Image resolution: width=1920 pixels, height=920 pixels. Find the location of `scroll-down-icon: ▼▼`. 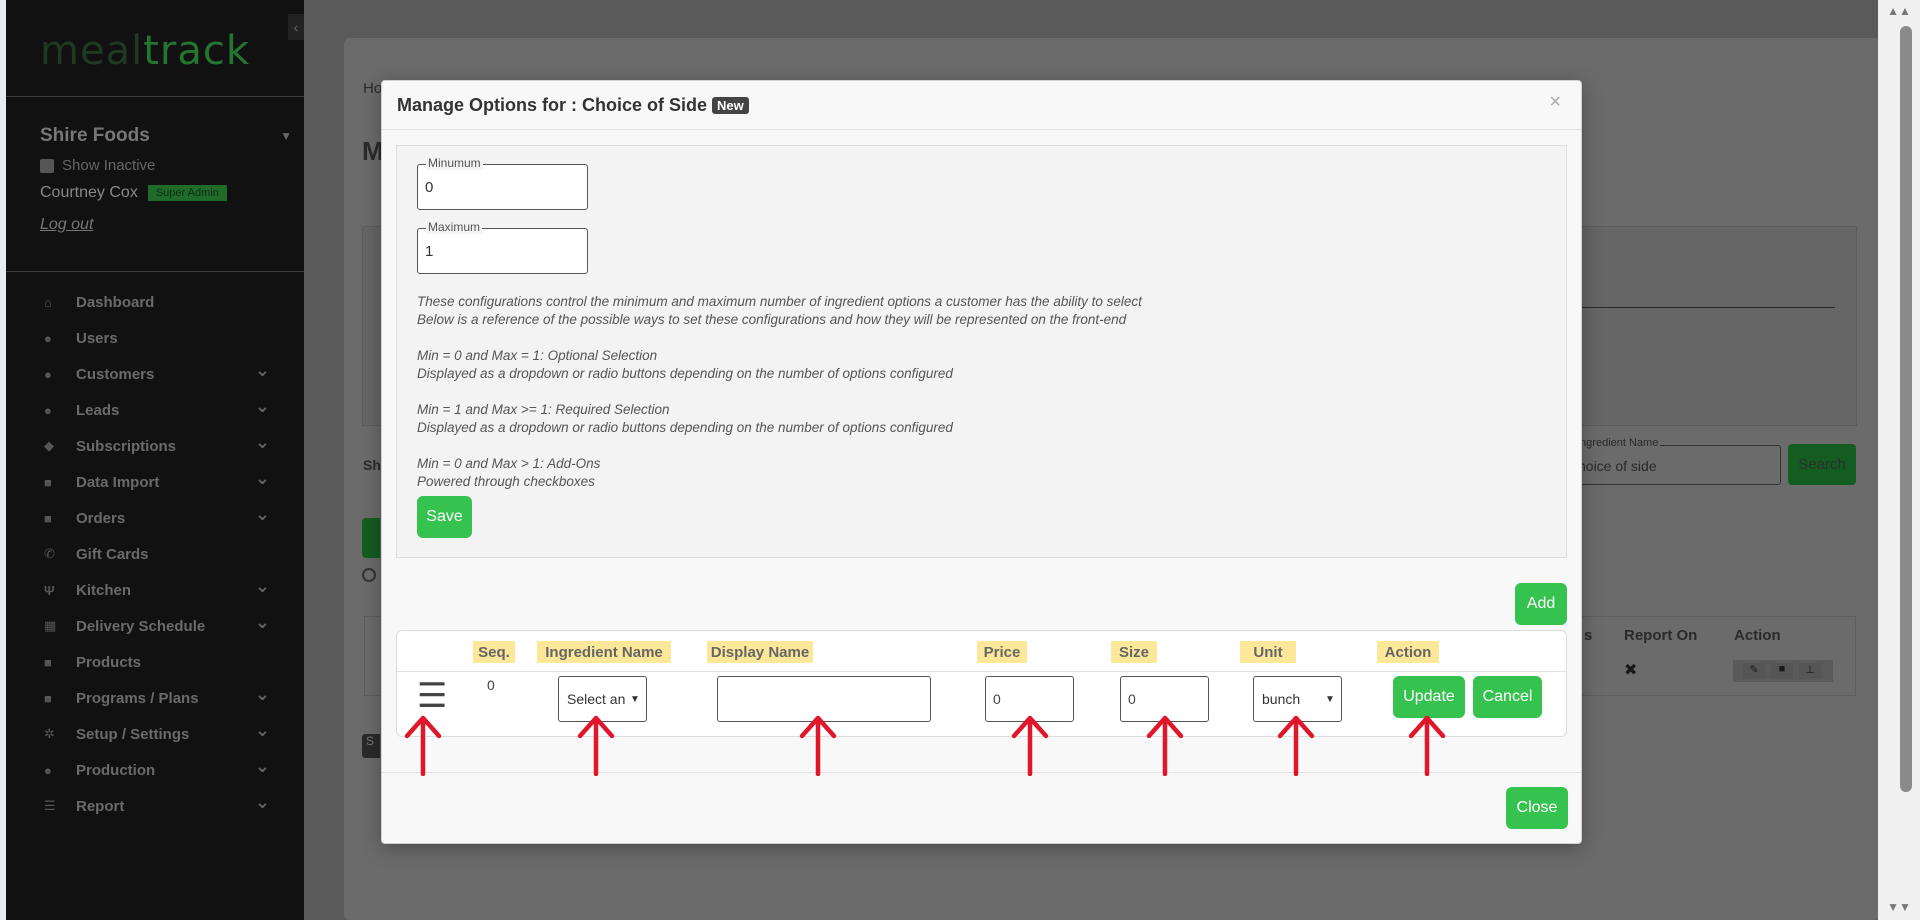

scroll-down-icon: ▼▼ is located at coordinates (1899, 907).